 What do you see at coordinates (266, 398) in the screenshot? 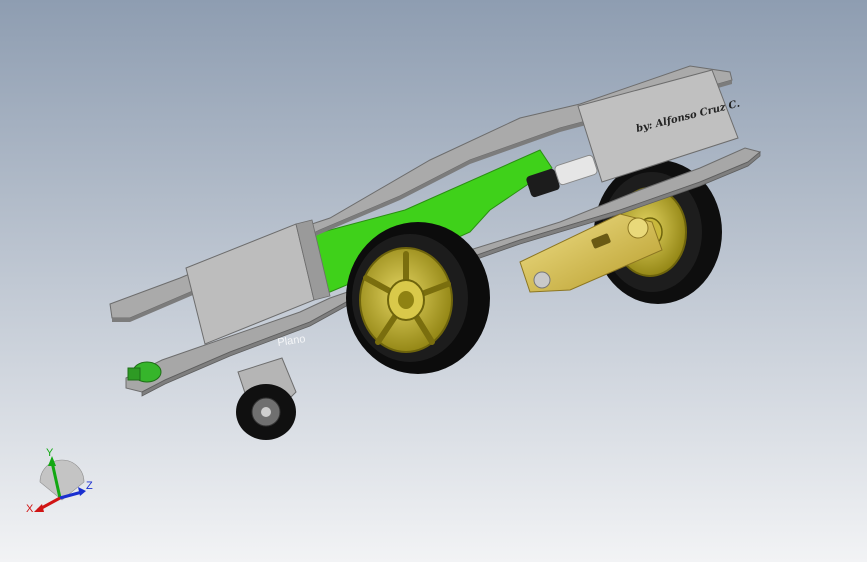
I see `caster-wheel` at bounding box center [266, 398].